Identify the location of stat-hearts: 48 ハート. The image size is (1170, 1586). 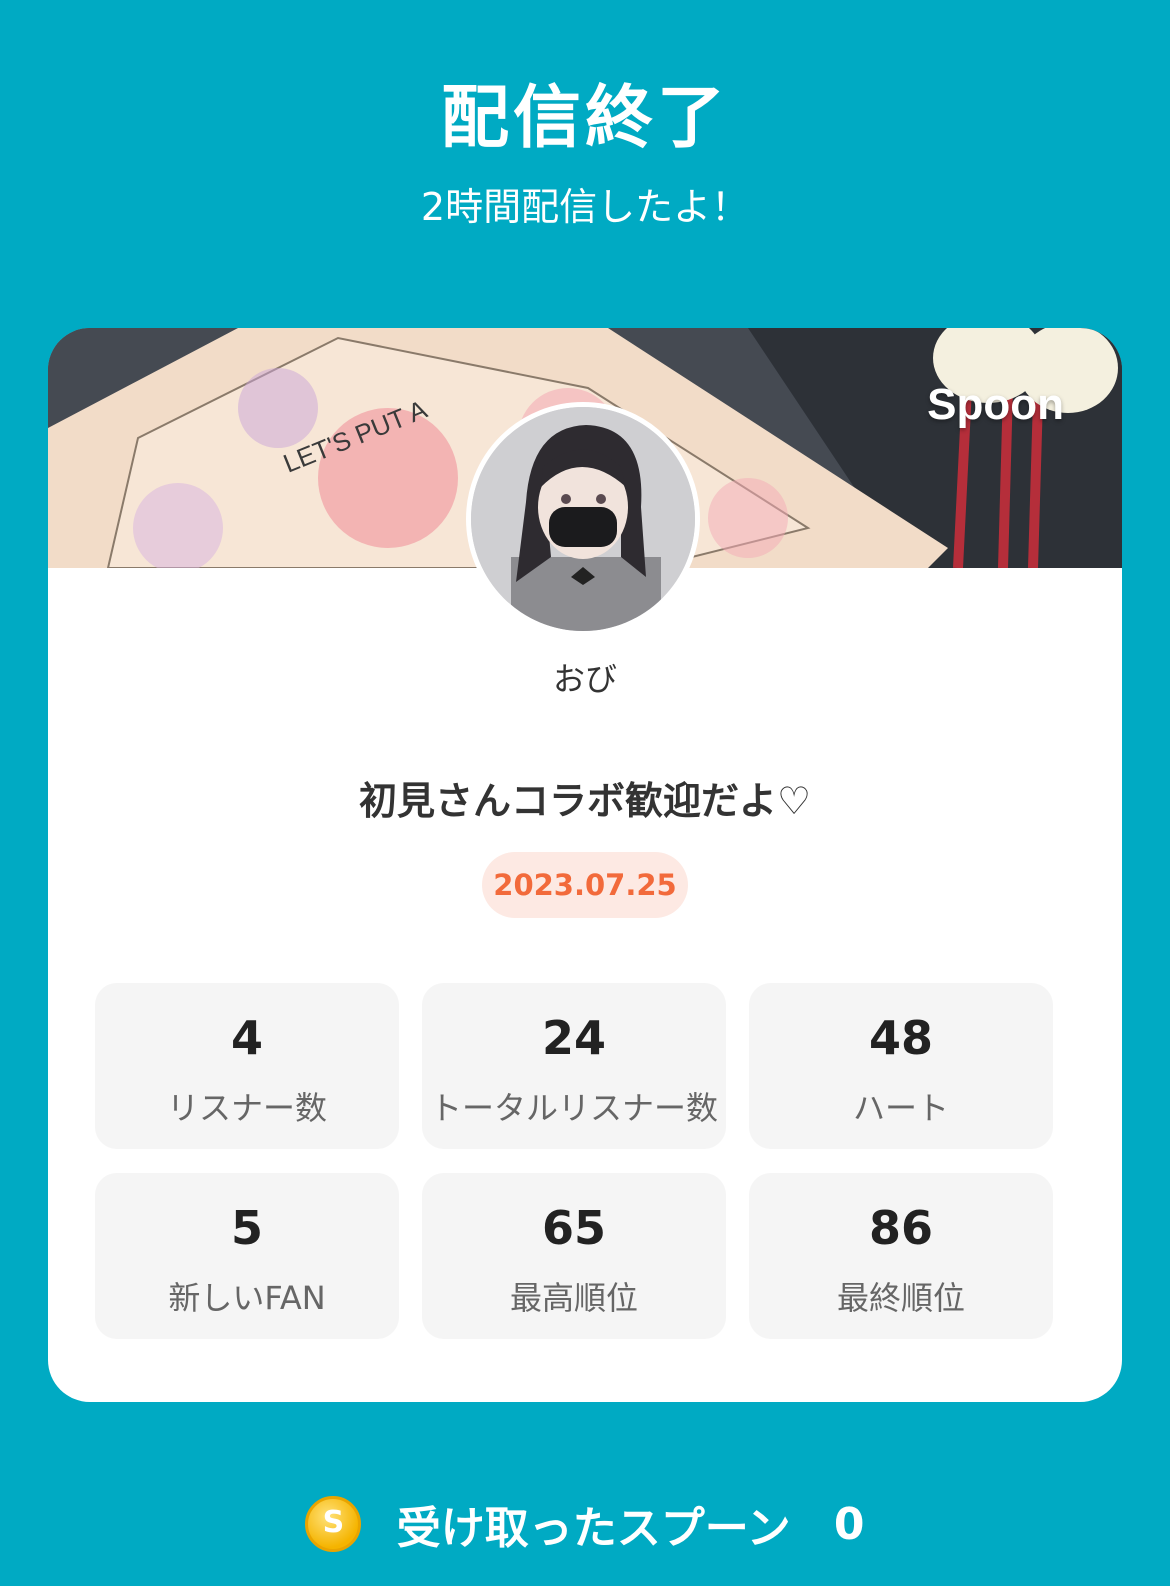
(901, 1066).